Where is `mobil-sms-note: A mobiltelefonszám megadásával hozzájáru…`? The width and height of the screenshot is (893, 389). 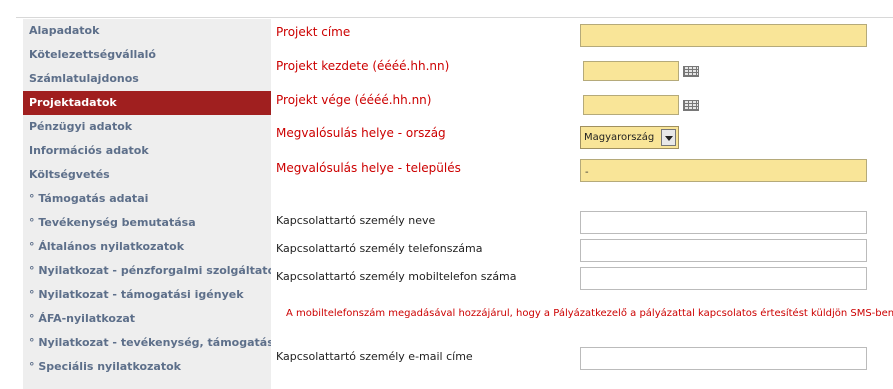
mobil-sms-note: A mobiltelefonszám megadásával hozzájáru… is located at coordinates (589, 313).